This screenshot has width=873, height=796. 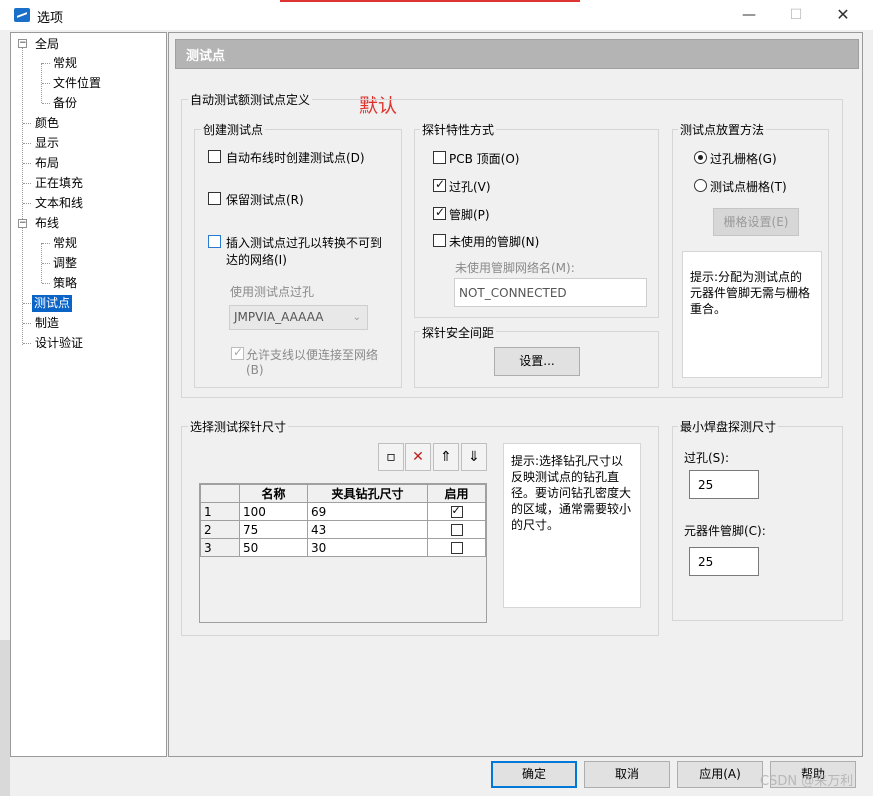 I want to click on chevron-down-icon: ⌄, so click(x=356, y=317).